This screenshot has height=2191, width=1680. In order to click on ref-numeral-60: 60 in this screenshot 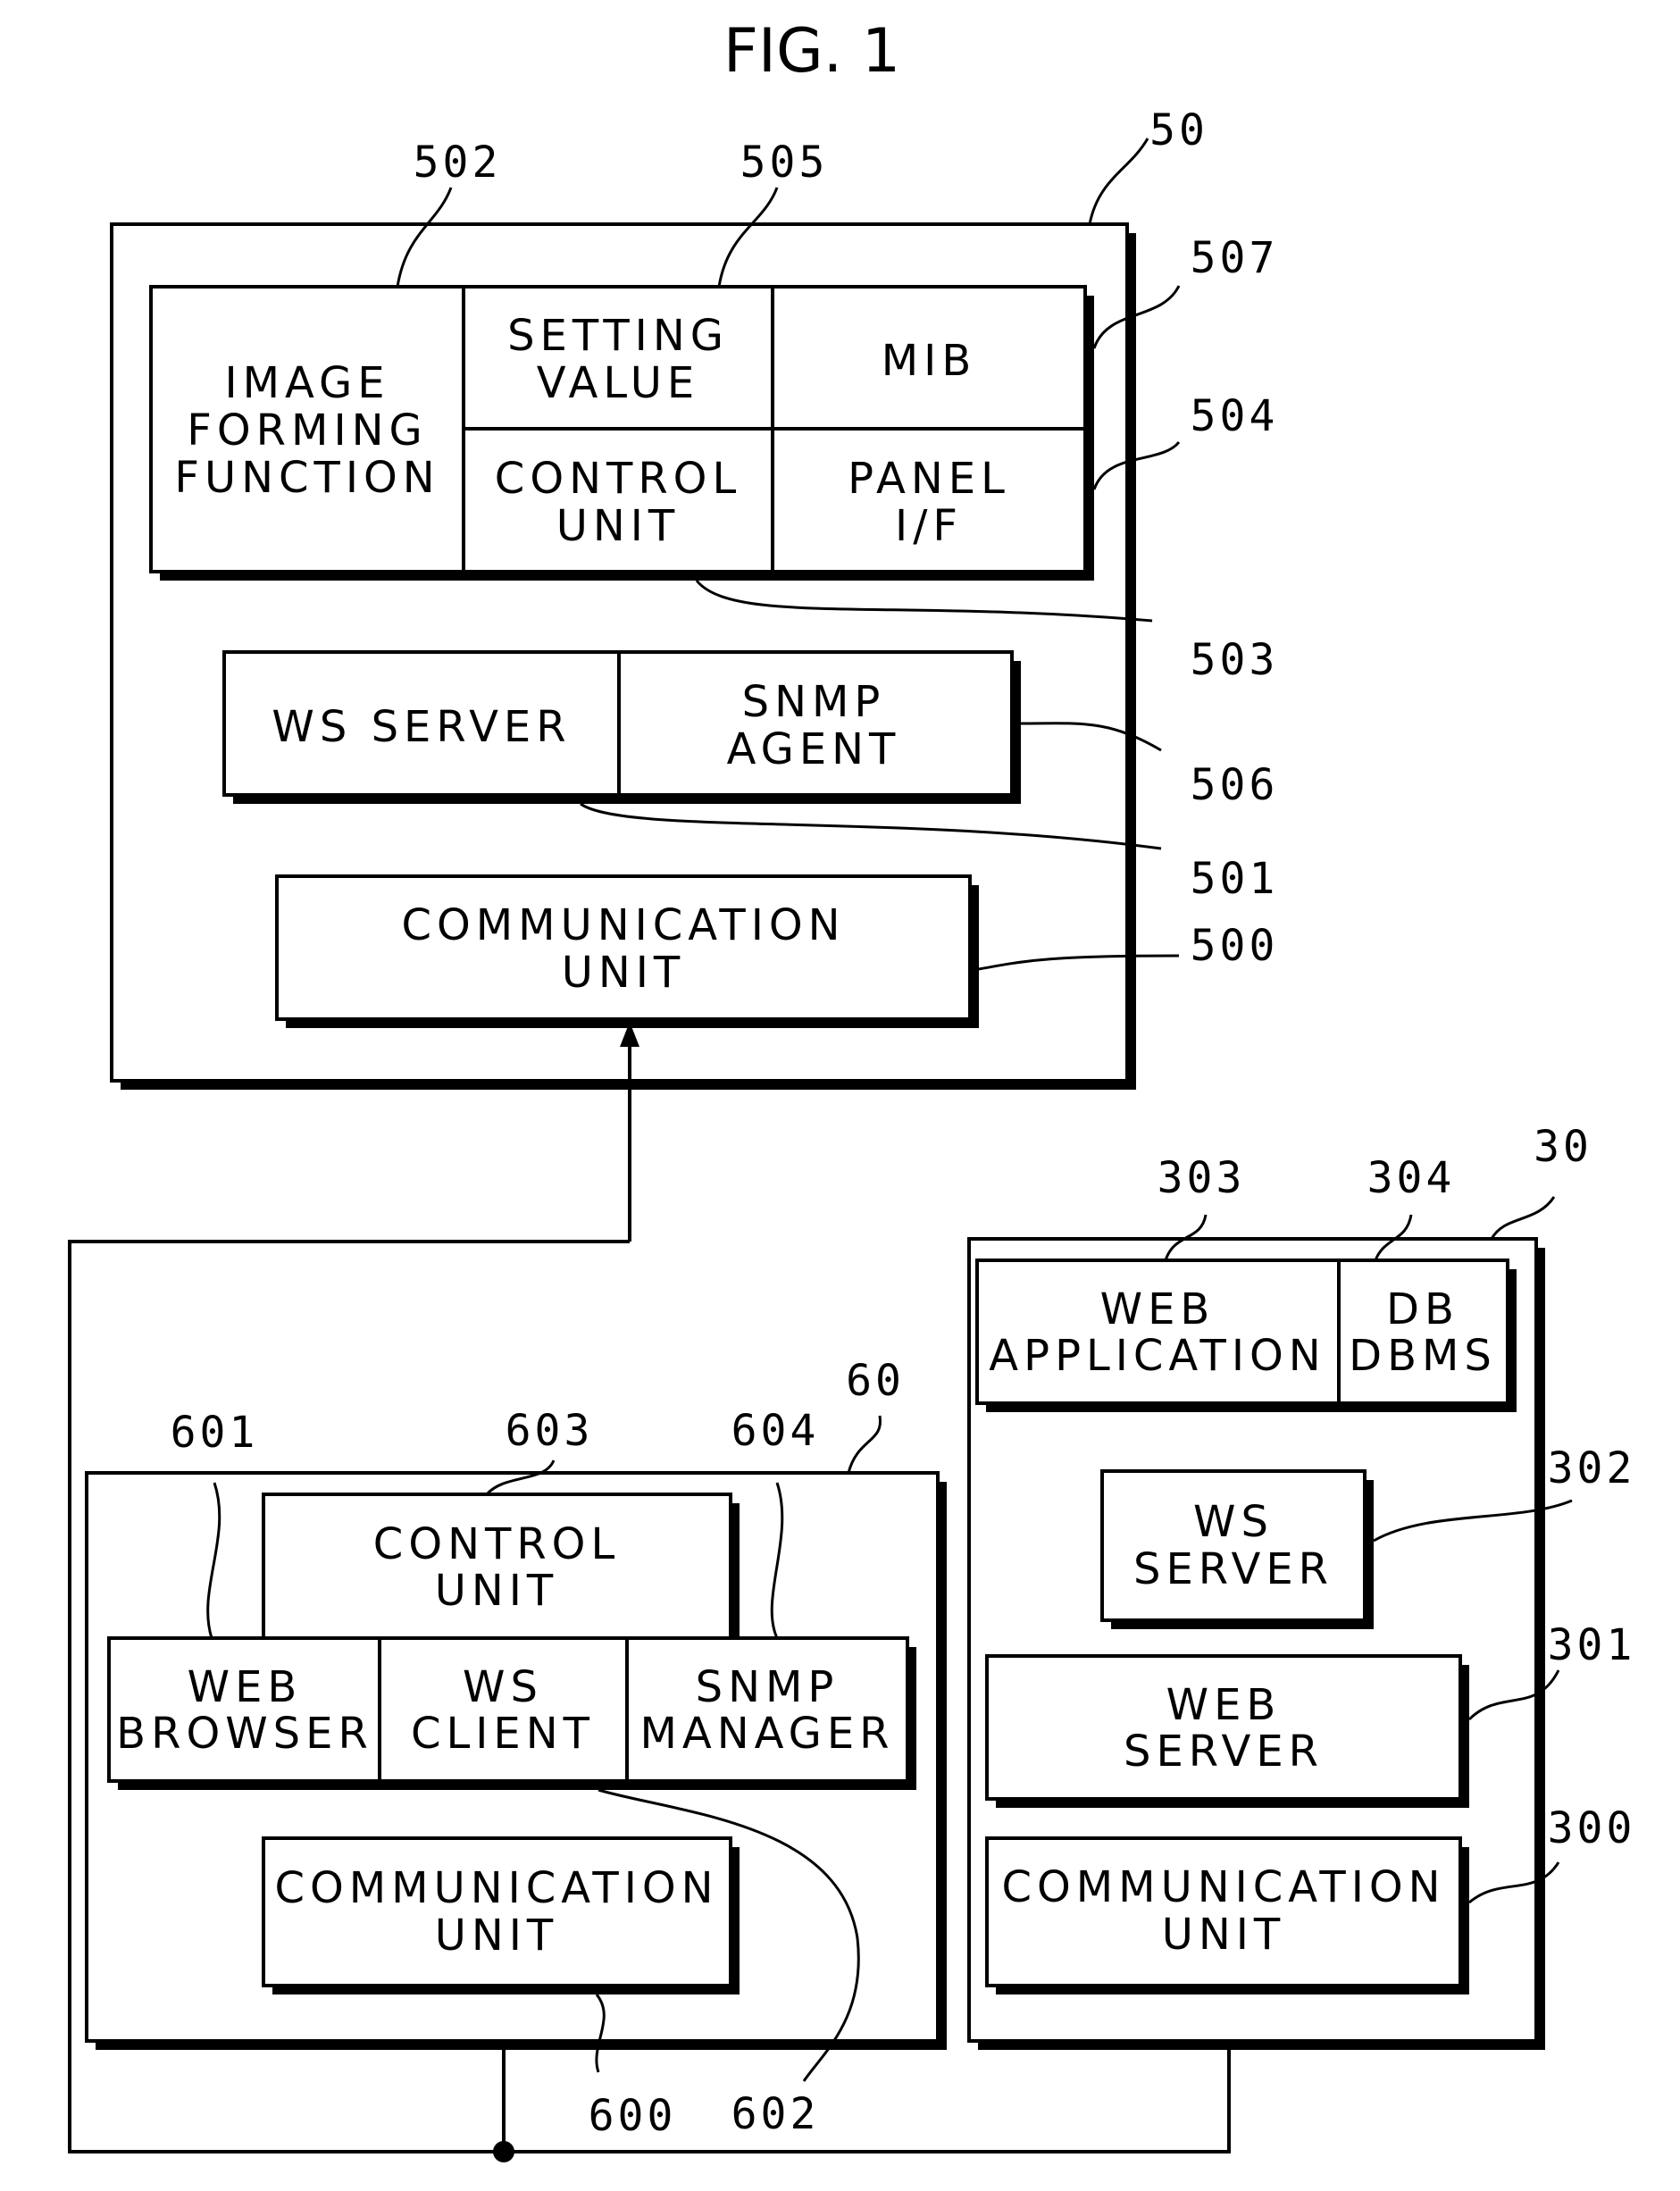, I will do `click(875, 1381)`.